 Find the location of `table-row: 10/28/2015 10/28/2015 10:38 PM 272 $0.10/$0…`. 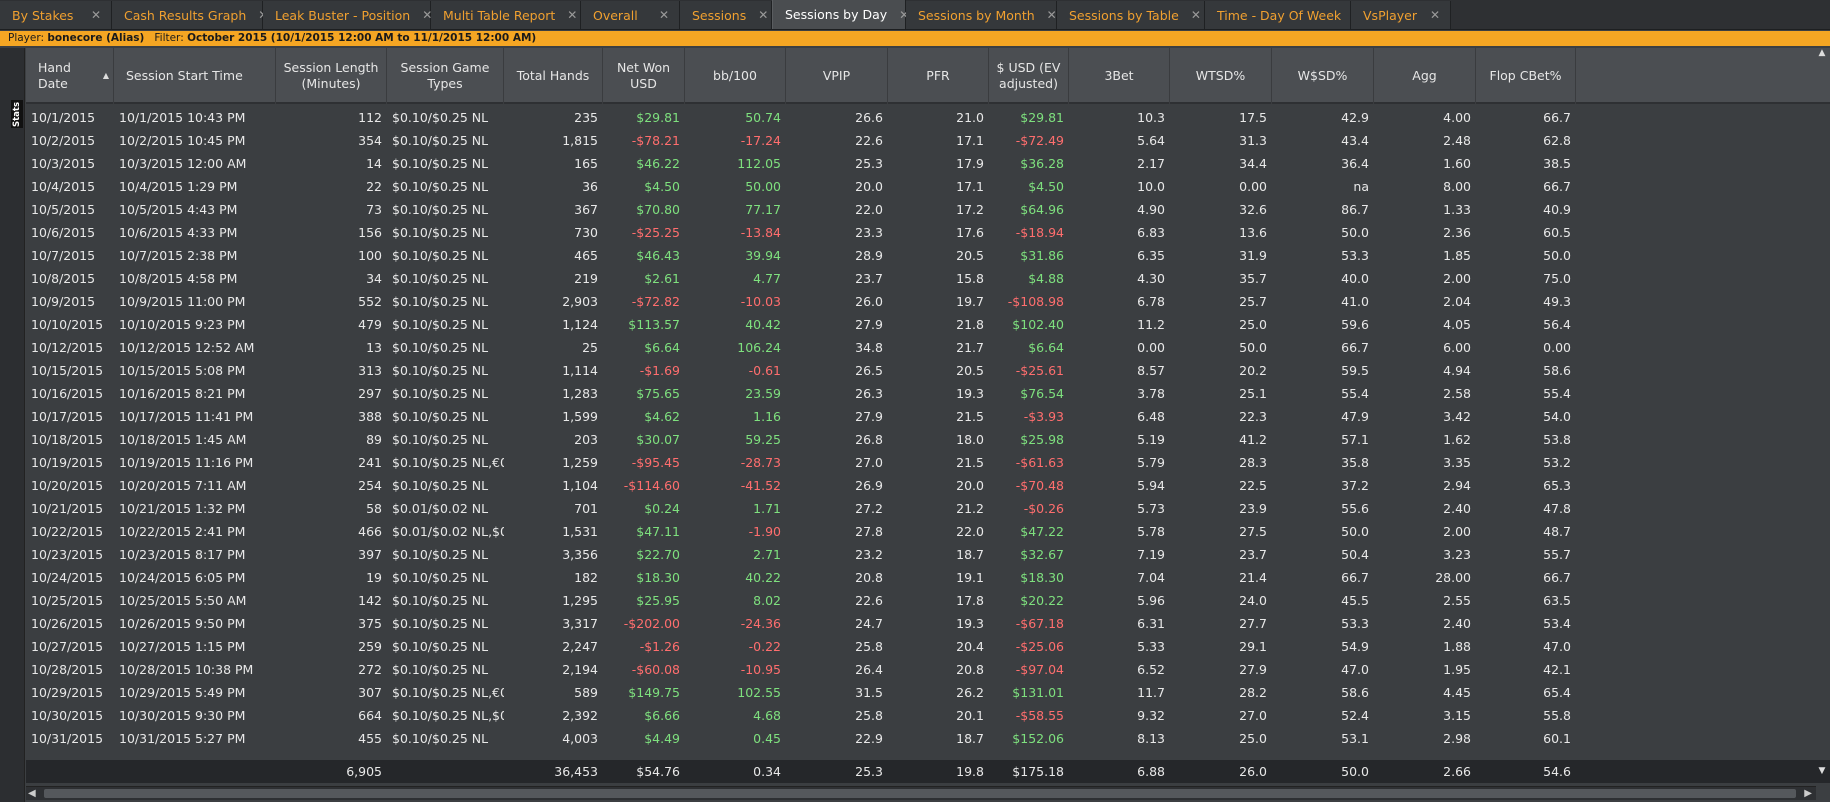

table-row: 10/28/2015 10/28/2015 10:38 PM 272 $0.10/$0… is located at coordinates (928, 669).